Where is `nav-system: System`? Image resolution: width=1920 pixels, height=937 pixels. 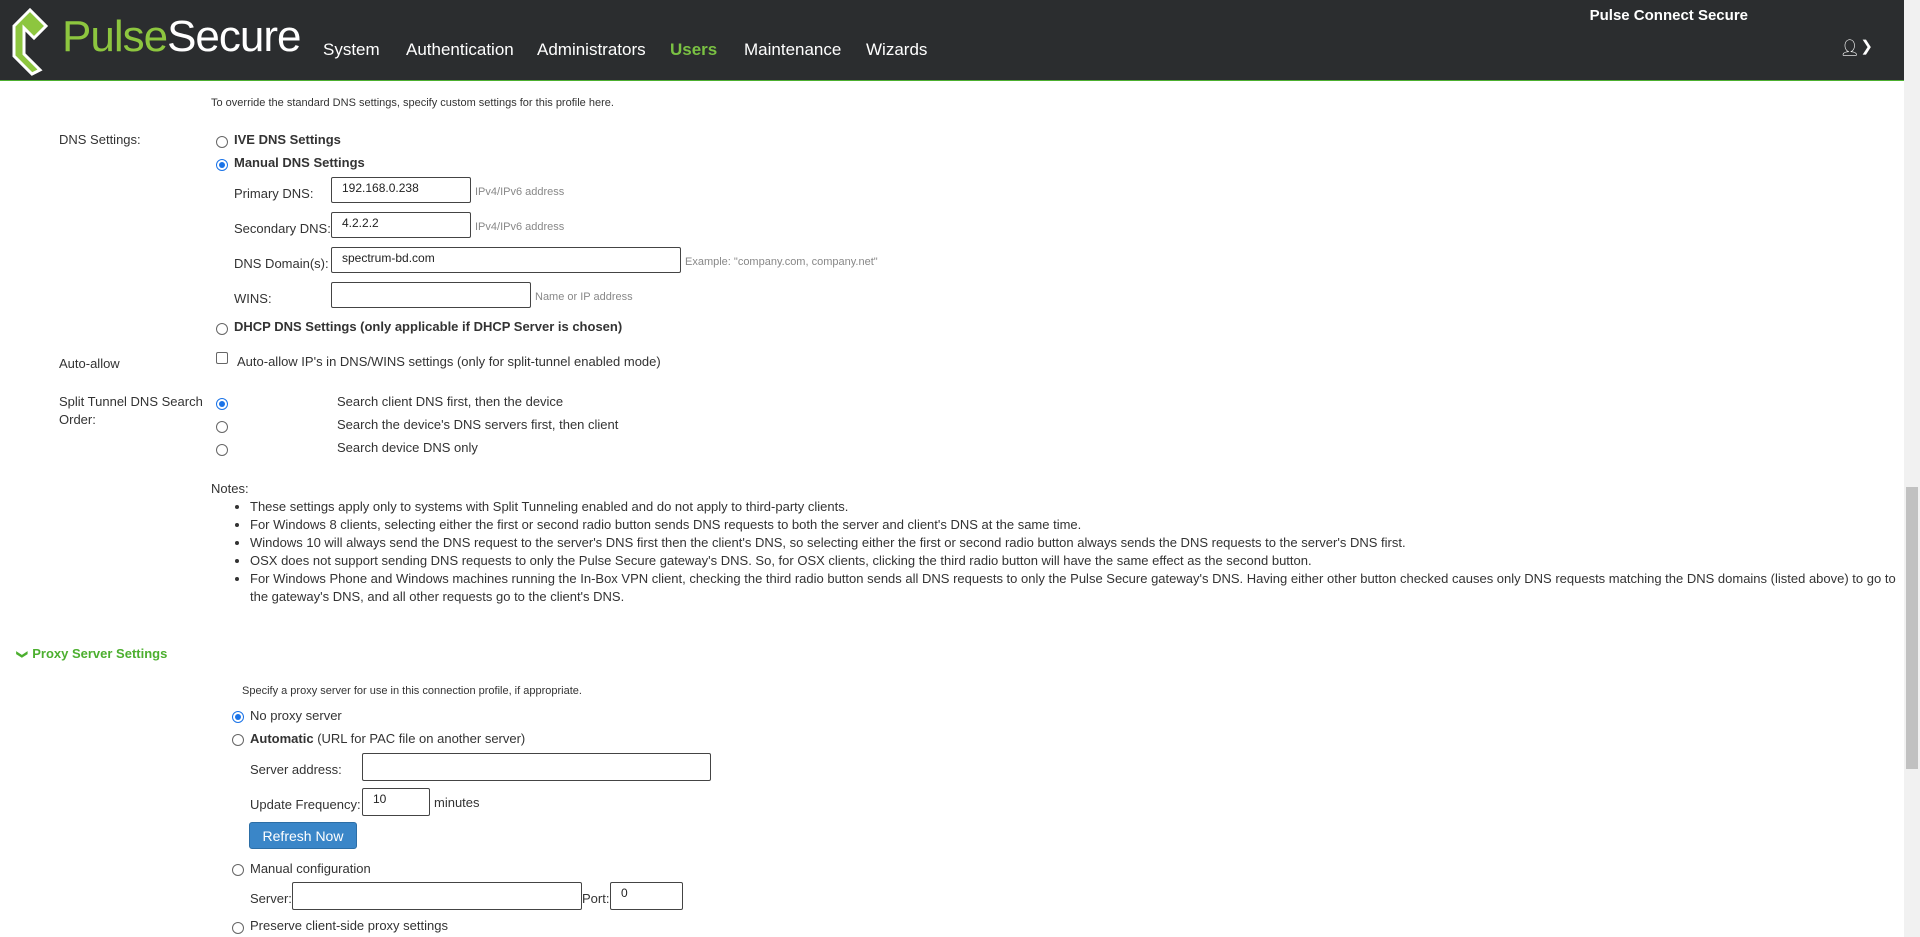
nav-system: System is located at coordinates (351, 50).